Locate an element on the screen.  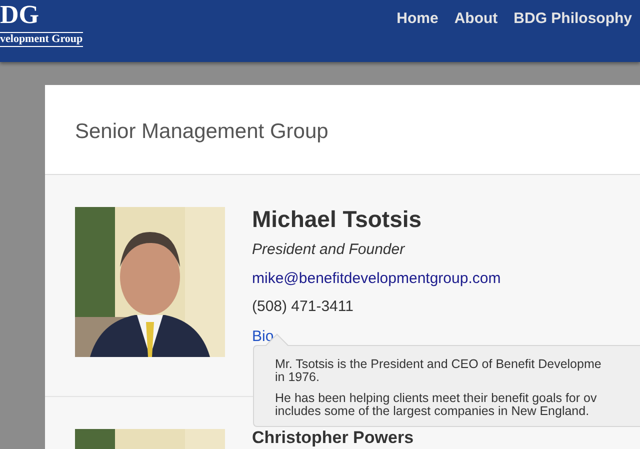
person-name: Michael Tsotsis is located at coordinates (337, 219).